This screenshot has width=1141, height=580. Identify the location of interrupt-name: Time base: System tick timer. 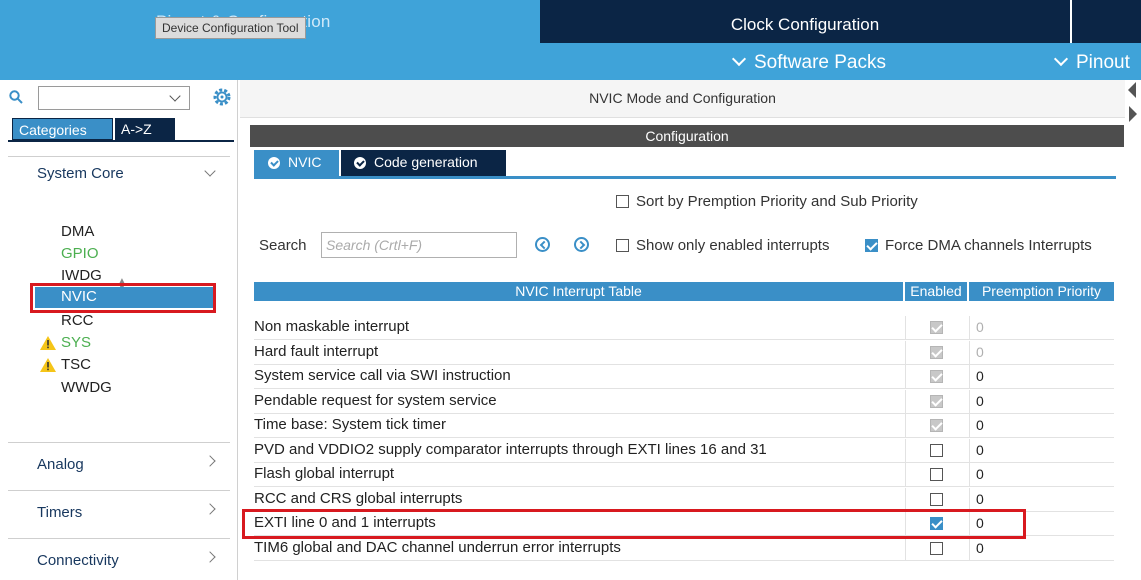
(350, 424).